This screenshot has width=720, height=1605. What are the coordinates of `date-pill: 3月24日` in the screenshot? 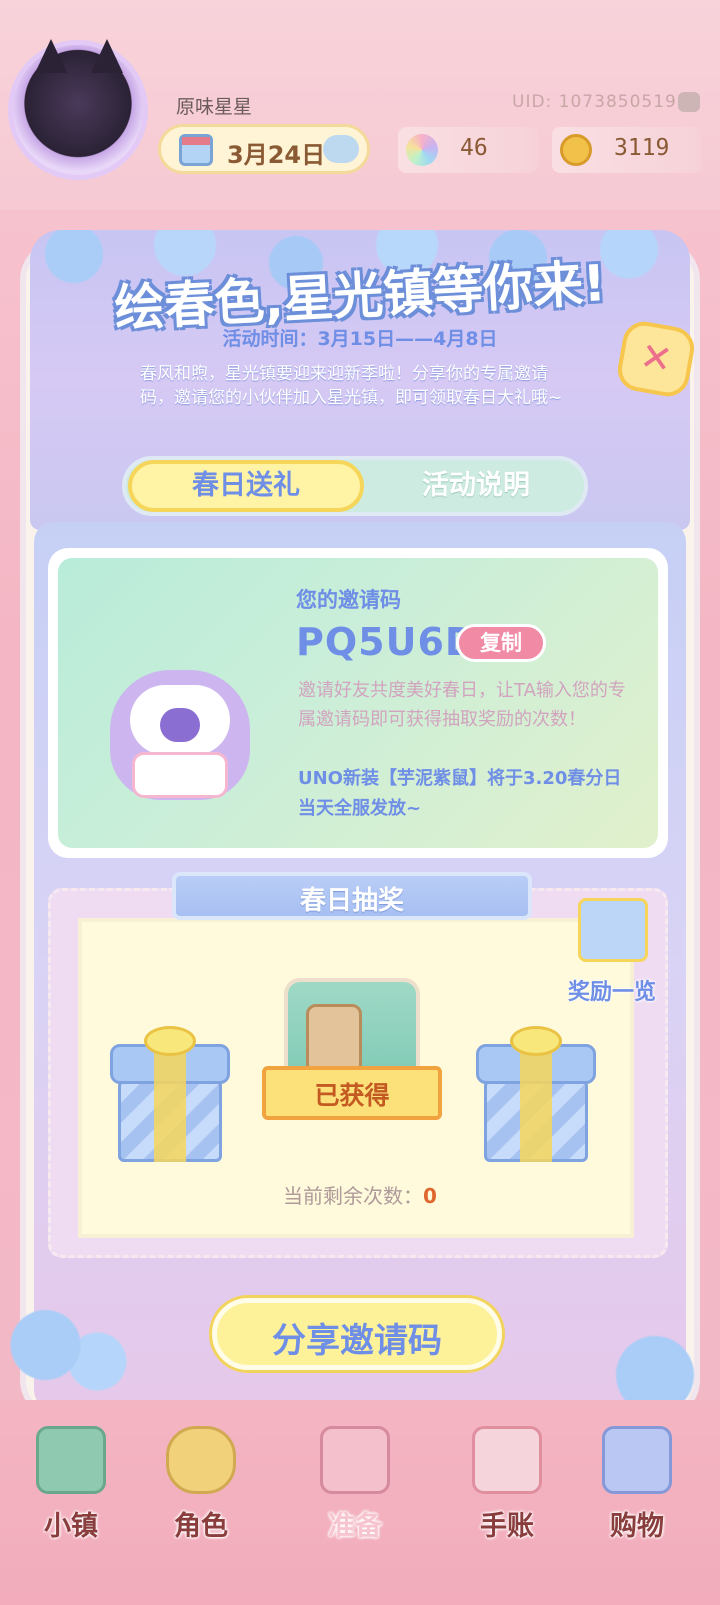 It's located at (264, 149).